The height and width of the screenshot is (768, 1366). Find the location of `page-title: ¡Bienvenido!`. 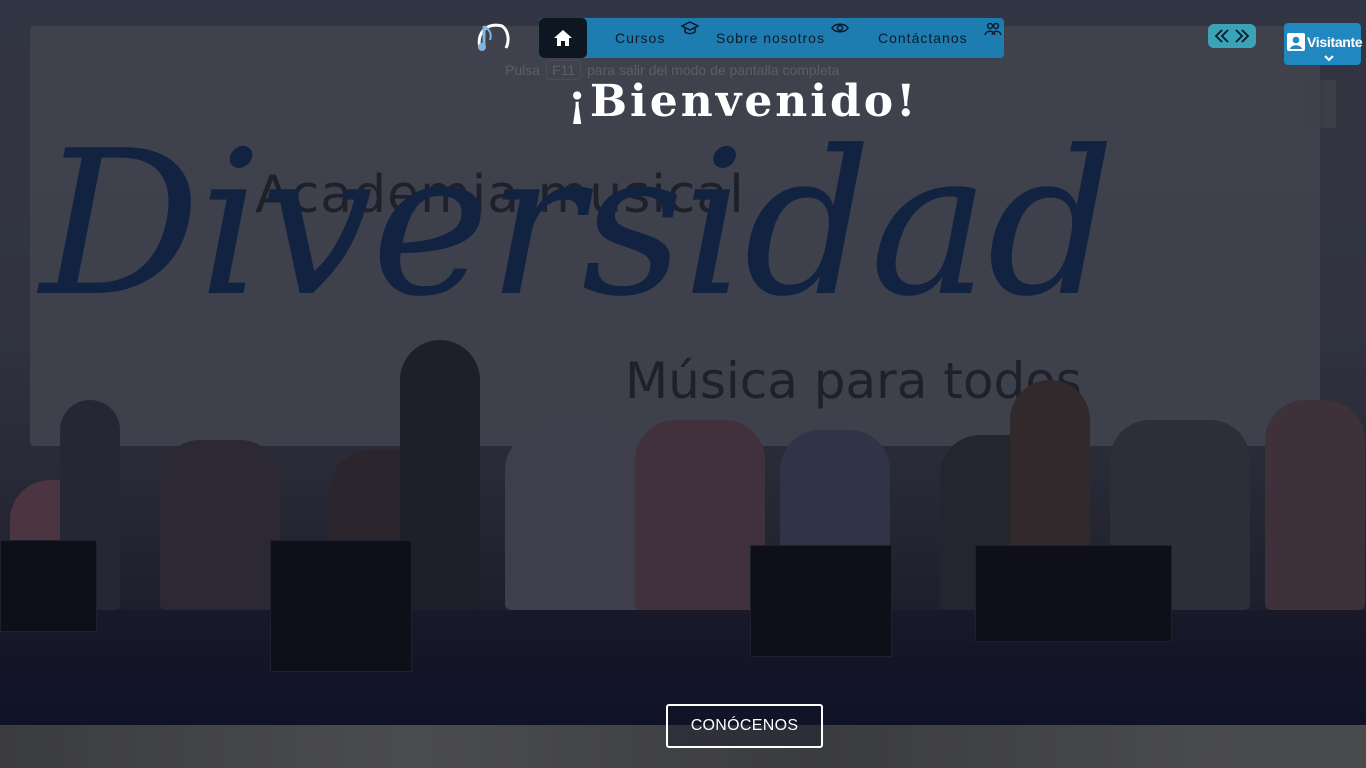

page-title: ¡Bienvenido! is located at coordinates (743, 101).